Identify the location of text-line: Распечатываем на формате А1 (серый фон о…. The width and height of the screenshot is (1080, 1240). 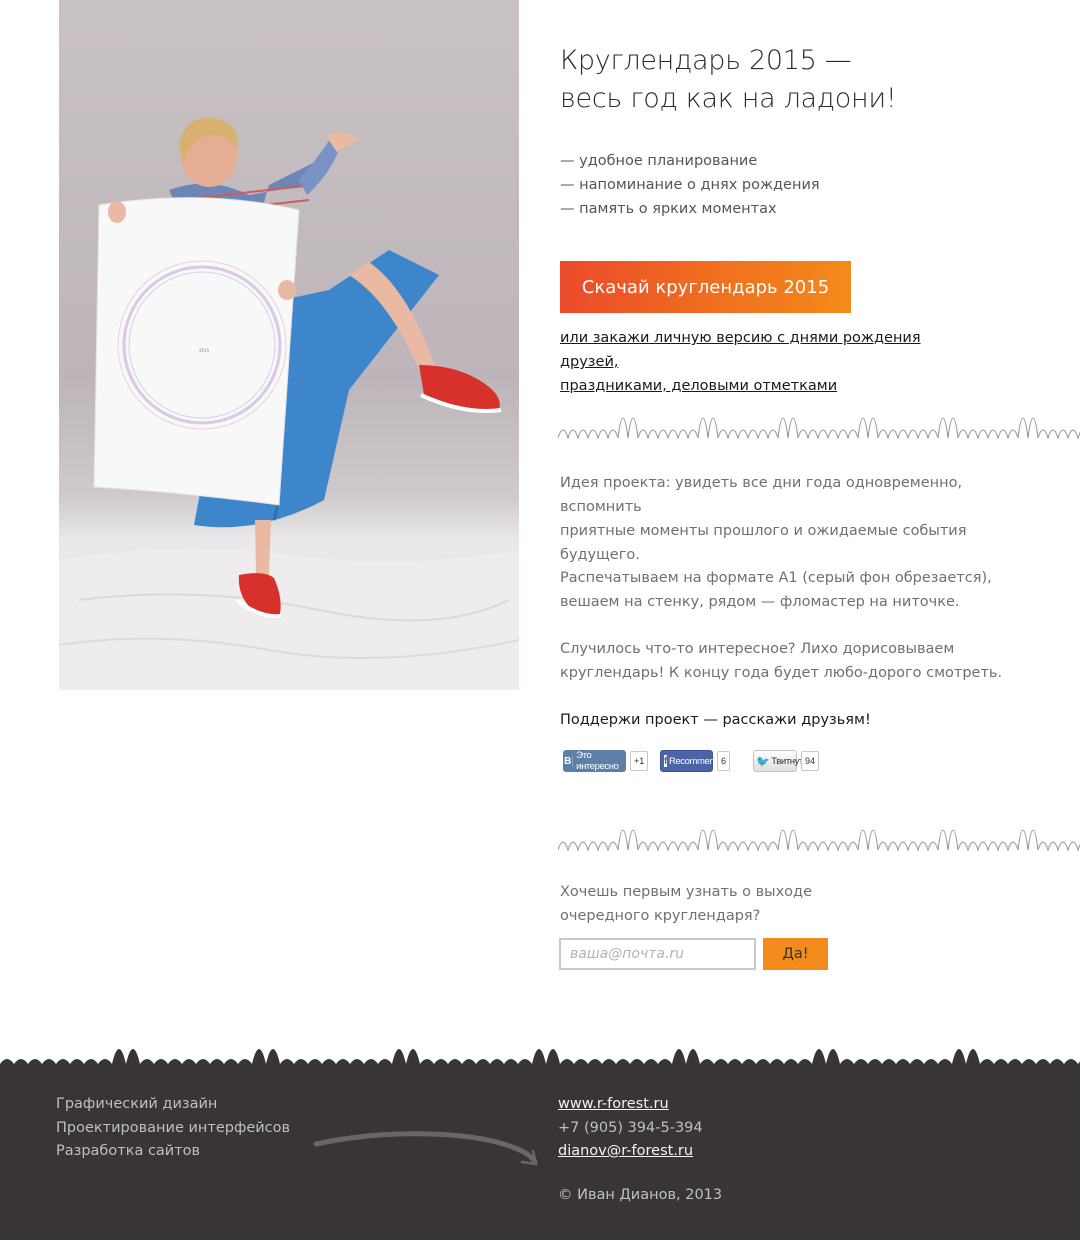
(776, 578).